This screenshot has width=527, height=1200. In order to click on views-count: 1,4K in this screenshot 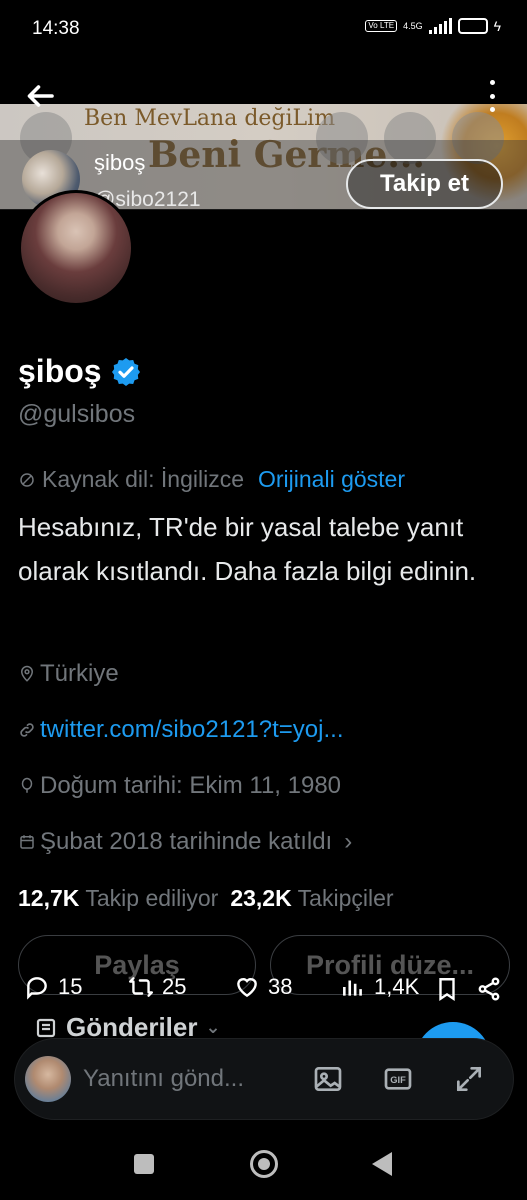, I will do `click(397, 986)`.